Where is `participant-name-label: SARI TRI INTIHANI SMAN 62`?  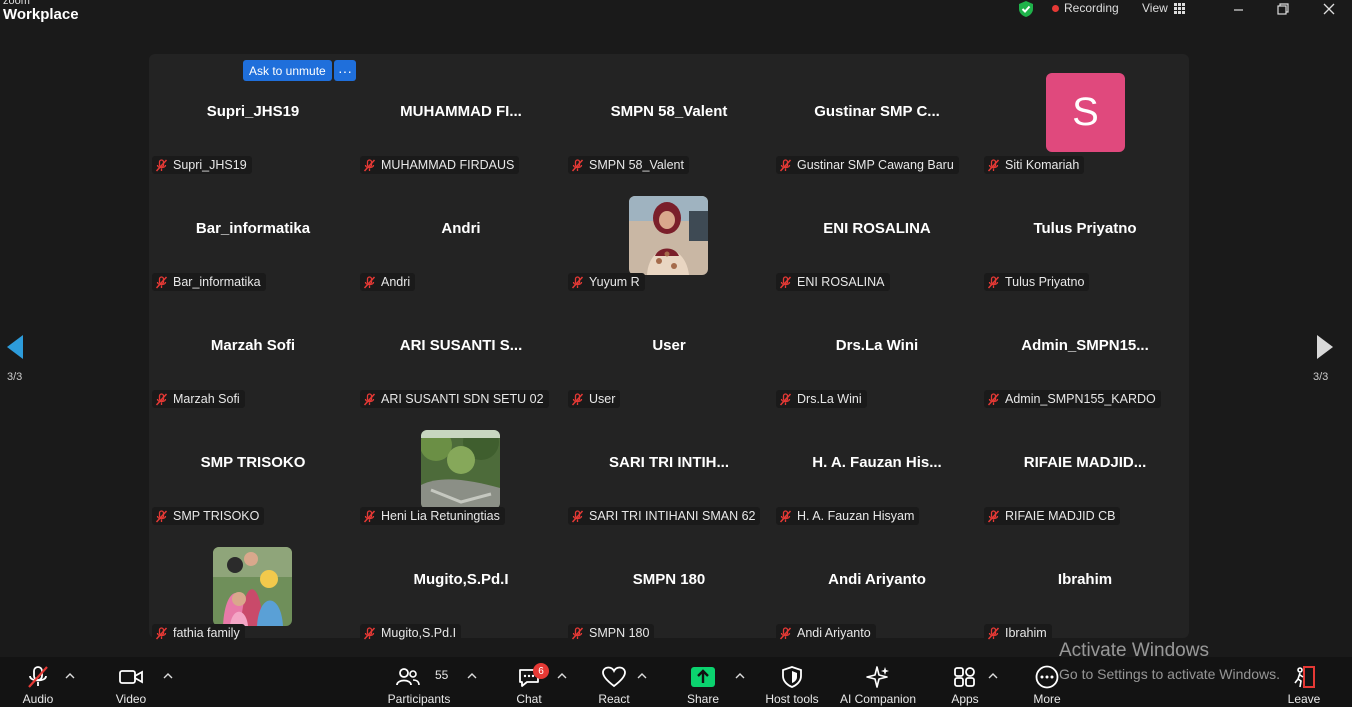
participant-name-label: SARI TRI INTIHANI SMAN 62 is located at coordinates (664, 516).